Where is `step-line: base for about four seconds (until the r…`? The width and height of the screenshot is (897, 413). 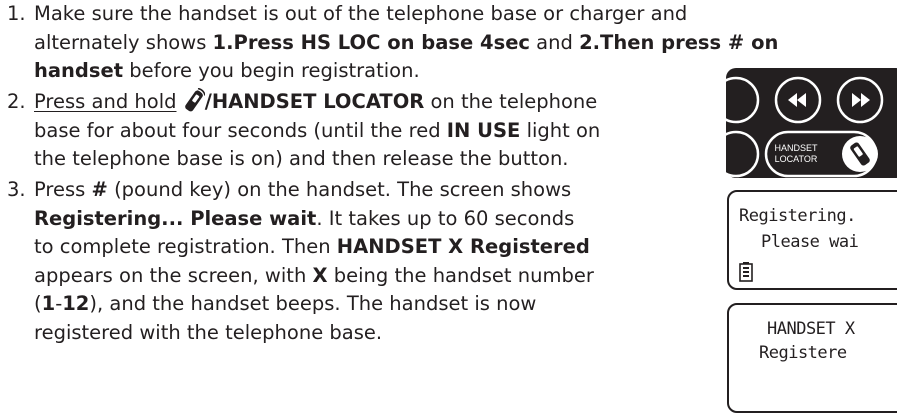
step-line: base for about four seconds (until the r… is located at coordinates (317, 131).